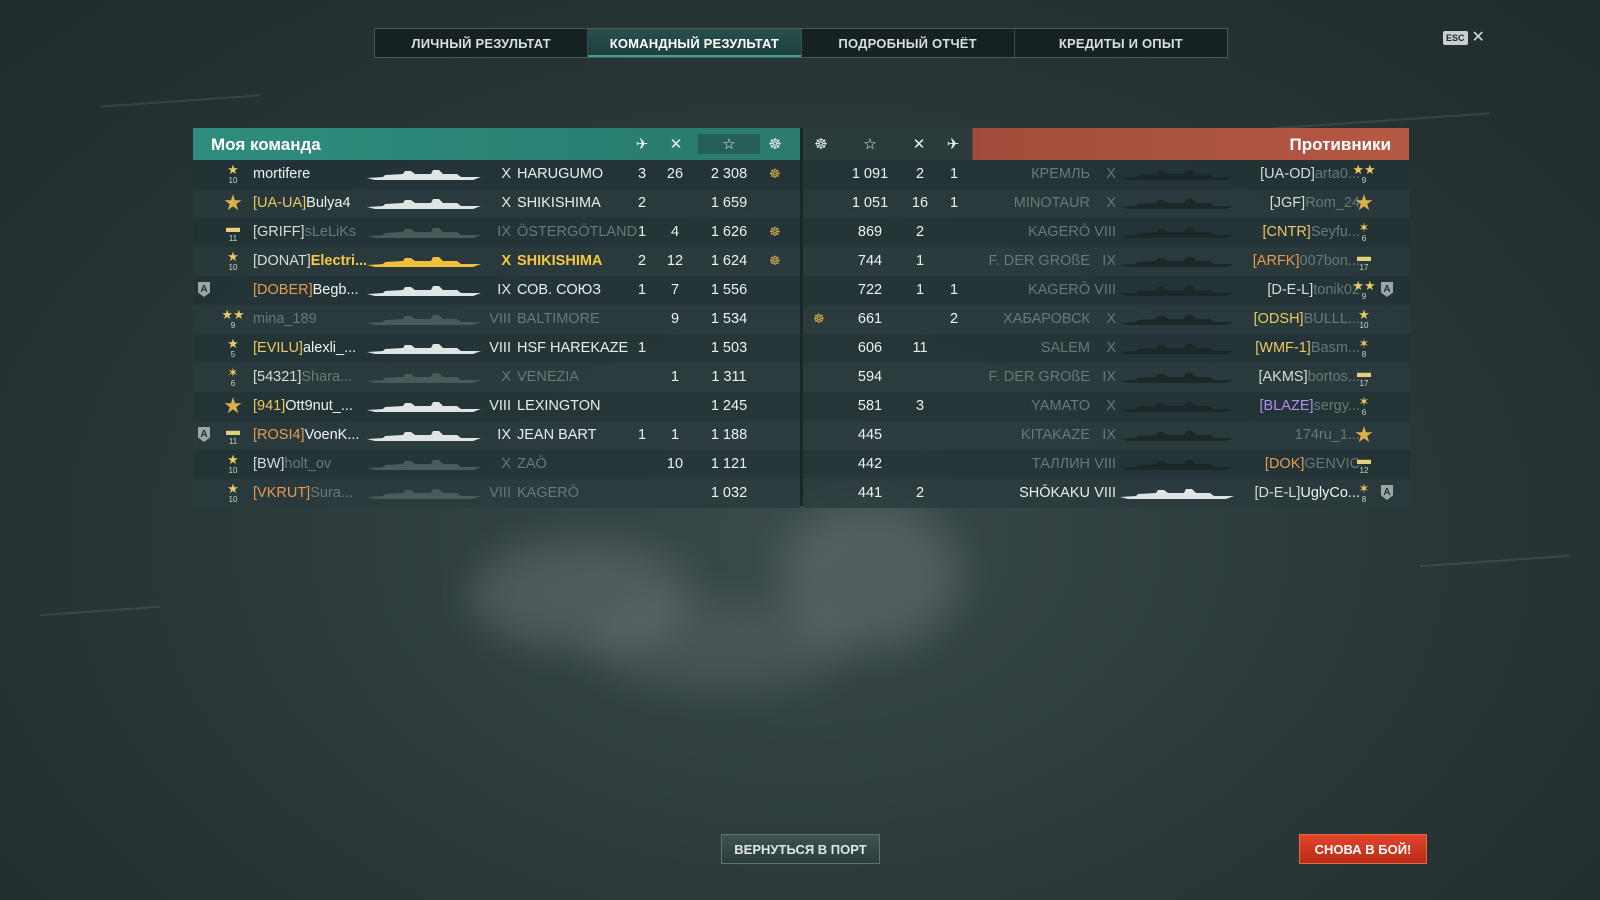  Describe the element at coordinates (100, 611) in the screenshot. I see `wave-streak` at that location.